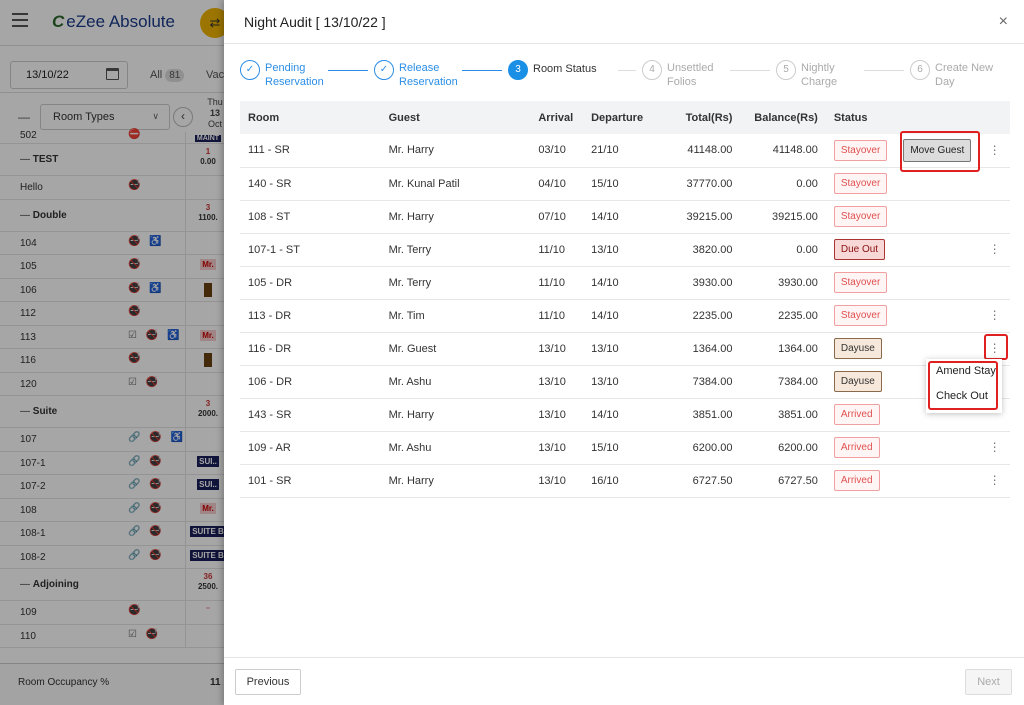 This screenshot has width=1024, height=705. I want to click on cell-status: Arrived, so click(860, 448).